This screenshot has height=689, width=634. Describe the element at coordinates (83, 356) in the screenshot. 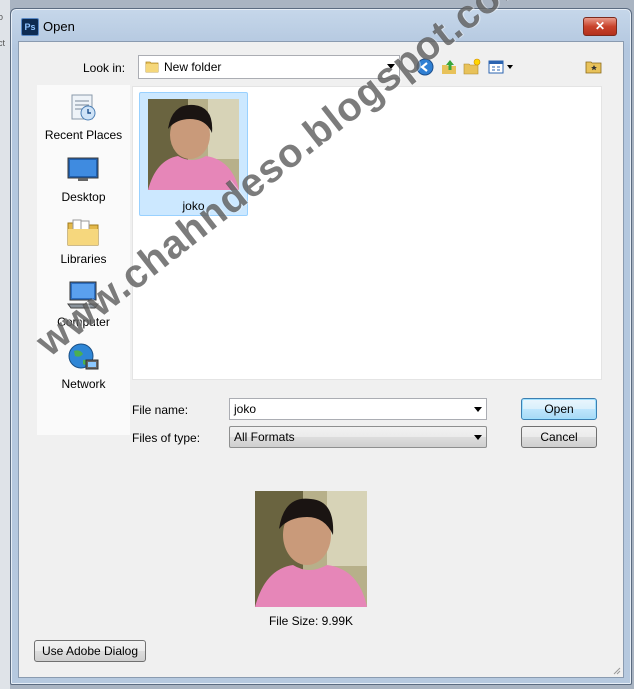

I see `network-icon` at that location.